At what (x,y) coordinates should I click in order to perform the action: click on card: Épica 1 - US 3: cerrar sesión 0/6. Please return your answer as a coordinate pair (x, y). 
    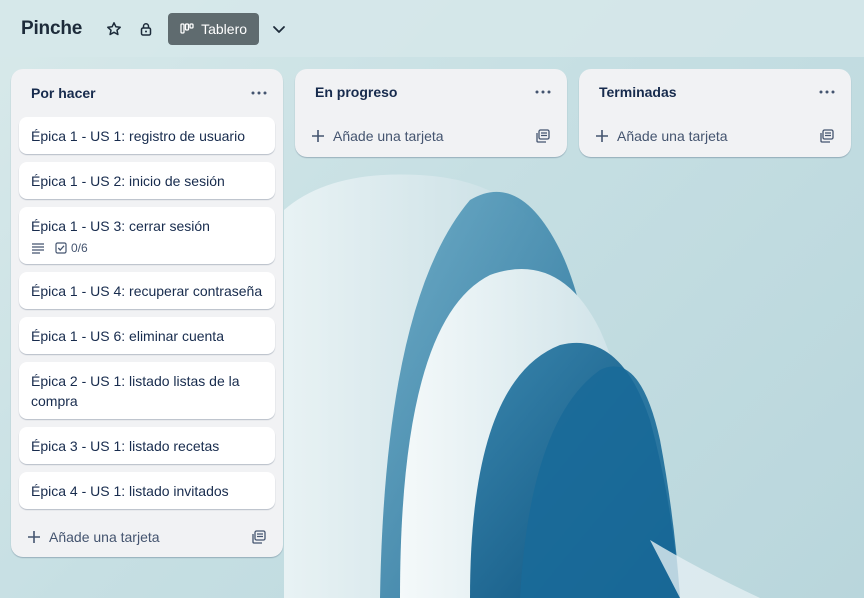
    Looking at the image, I should click on (147, 235).